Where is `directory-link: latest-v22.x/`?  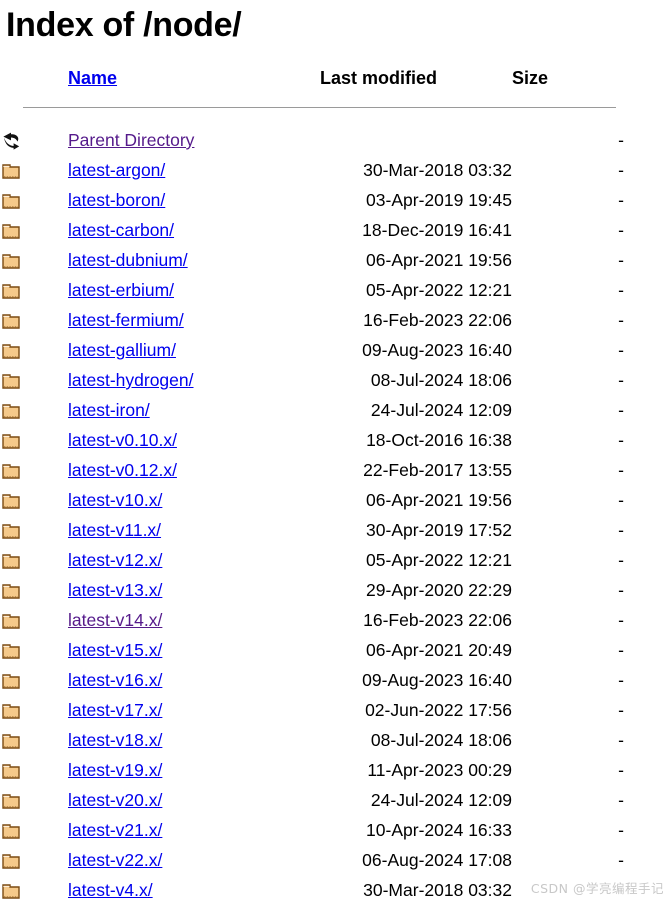
directory-link: latest-v22.x/ is located at coordinates (115, 860).